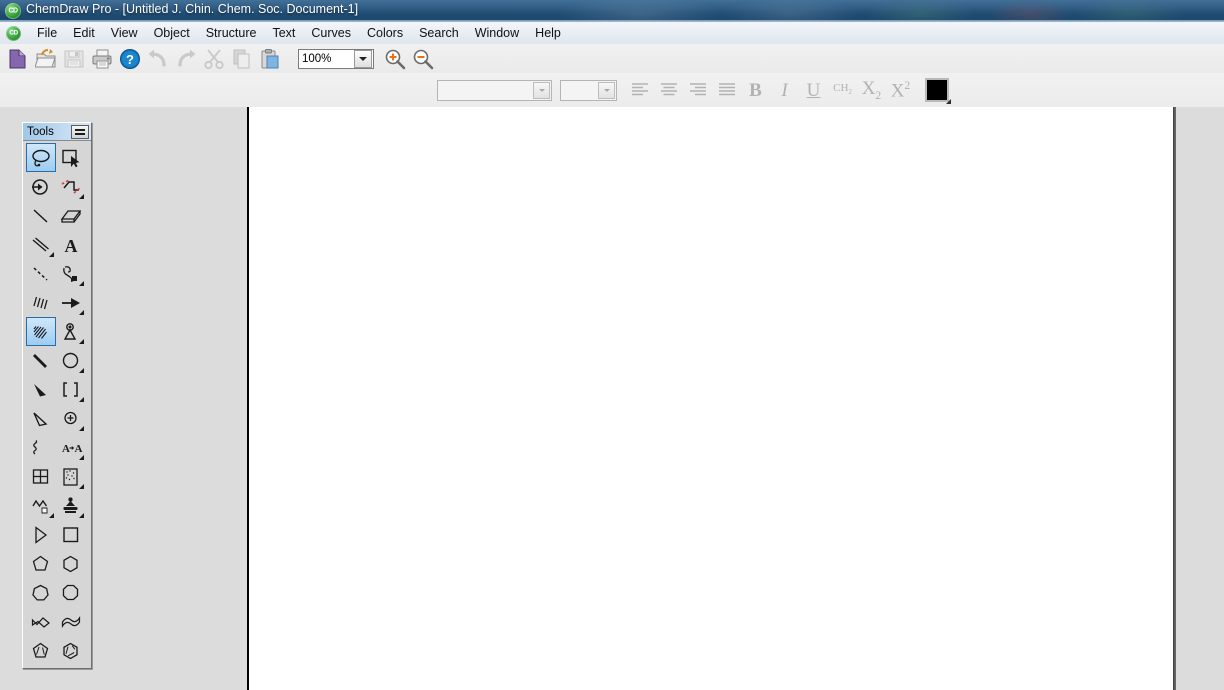 This screenshot has height=690, width=1224. What do you see at coordinates (57, 132) in the screenshot?
I see `tools-palette-titlebar: Tools` at bounding box center [57, 132].